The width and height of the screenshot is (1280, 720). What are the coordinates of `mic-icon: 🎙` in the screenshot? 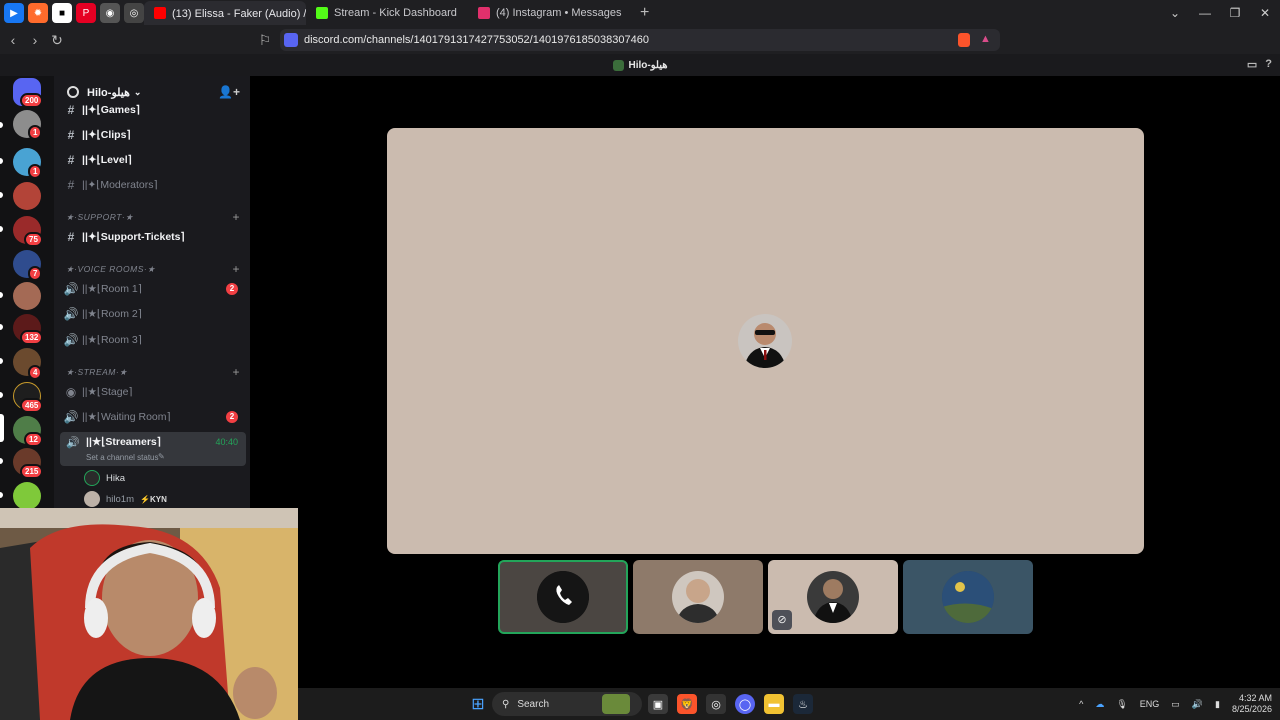 It's located at (1121, 704).